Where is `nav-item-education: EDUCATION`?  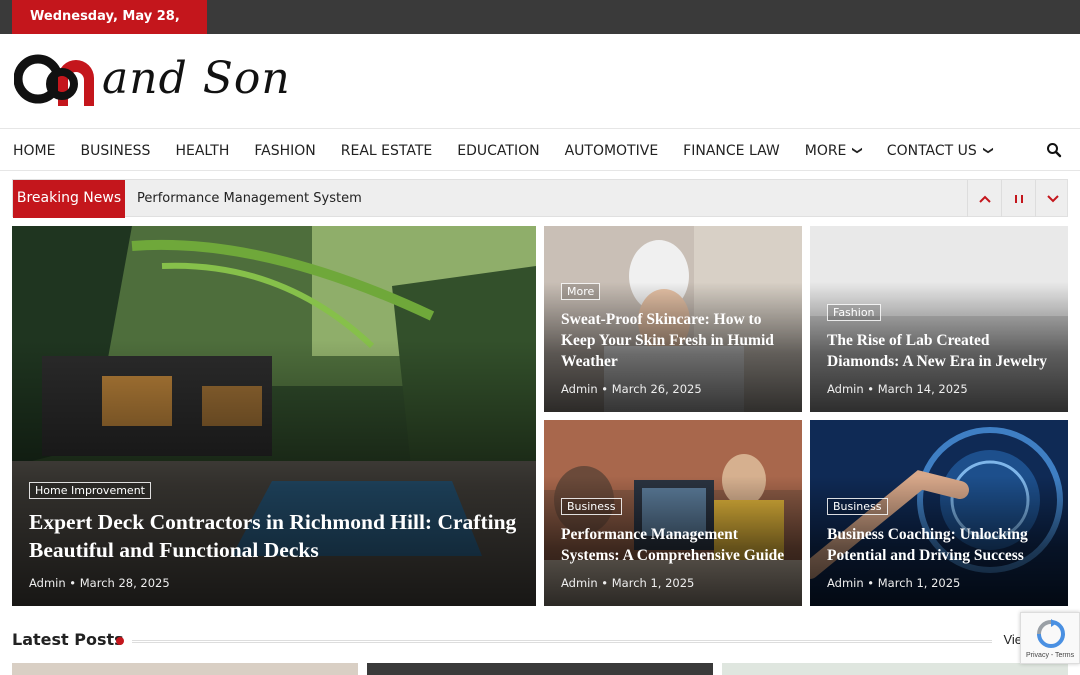 nav-item-education: EDUCATION is located at coordinates (498, 151).